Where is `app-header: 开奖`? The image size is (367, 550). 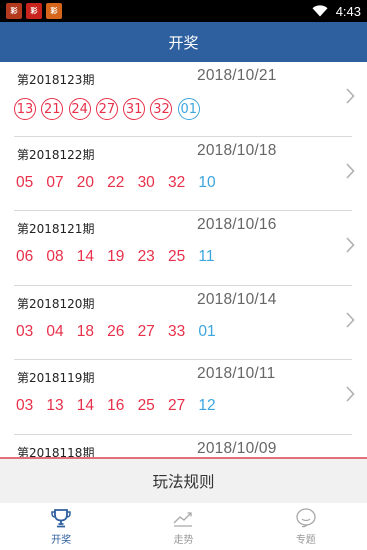
app-header: 开奖 is located at coordinates (183, 42).